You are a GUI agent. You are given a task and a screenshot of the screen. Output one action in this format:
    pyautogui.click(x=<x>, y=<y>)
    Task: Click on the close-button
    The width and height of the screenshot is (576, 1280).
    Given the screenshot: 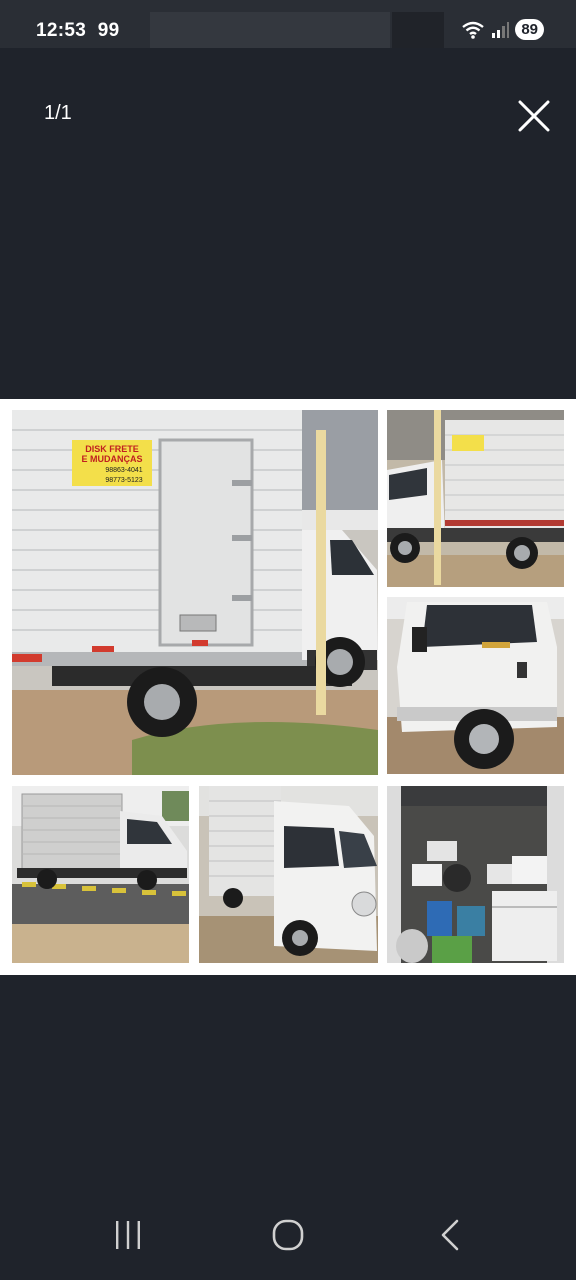 What is the action you would take?
    pyautogui.click(x=534, y=116)
    